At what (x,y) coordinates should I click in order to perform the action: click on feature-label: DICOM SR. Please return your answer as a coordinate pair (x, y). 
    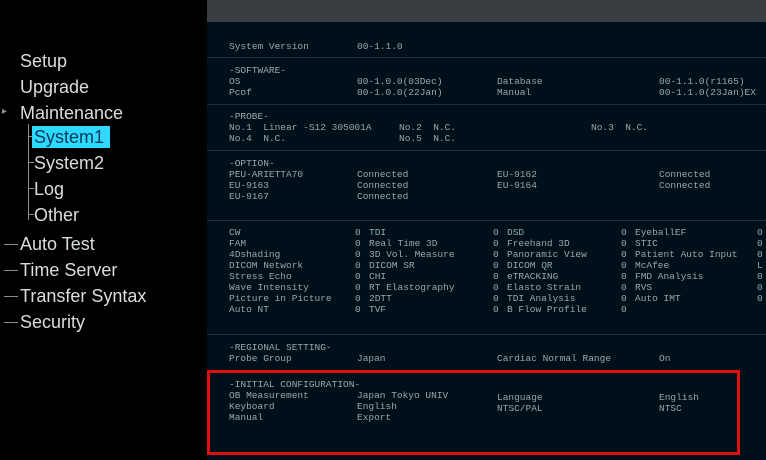
    Looking at the image, I should click on (392, 265).